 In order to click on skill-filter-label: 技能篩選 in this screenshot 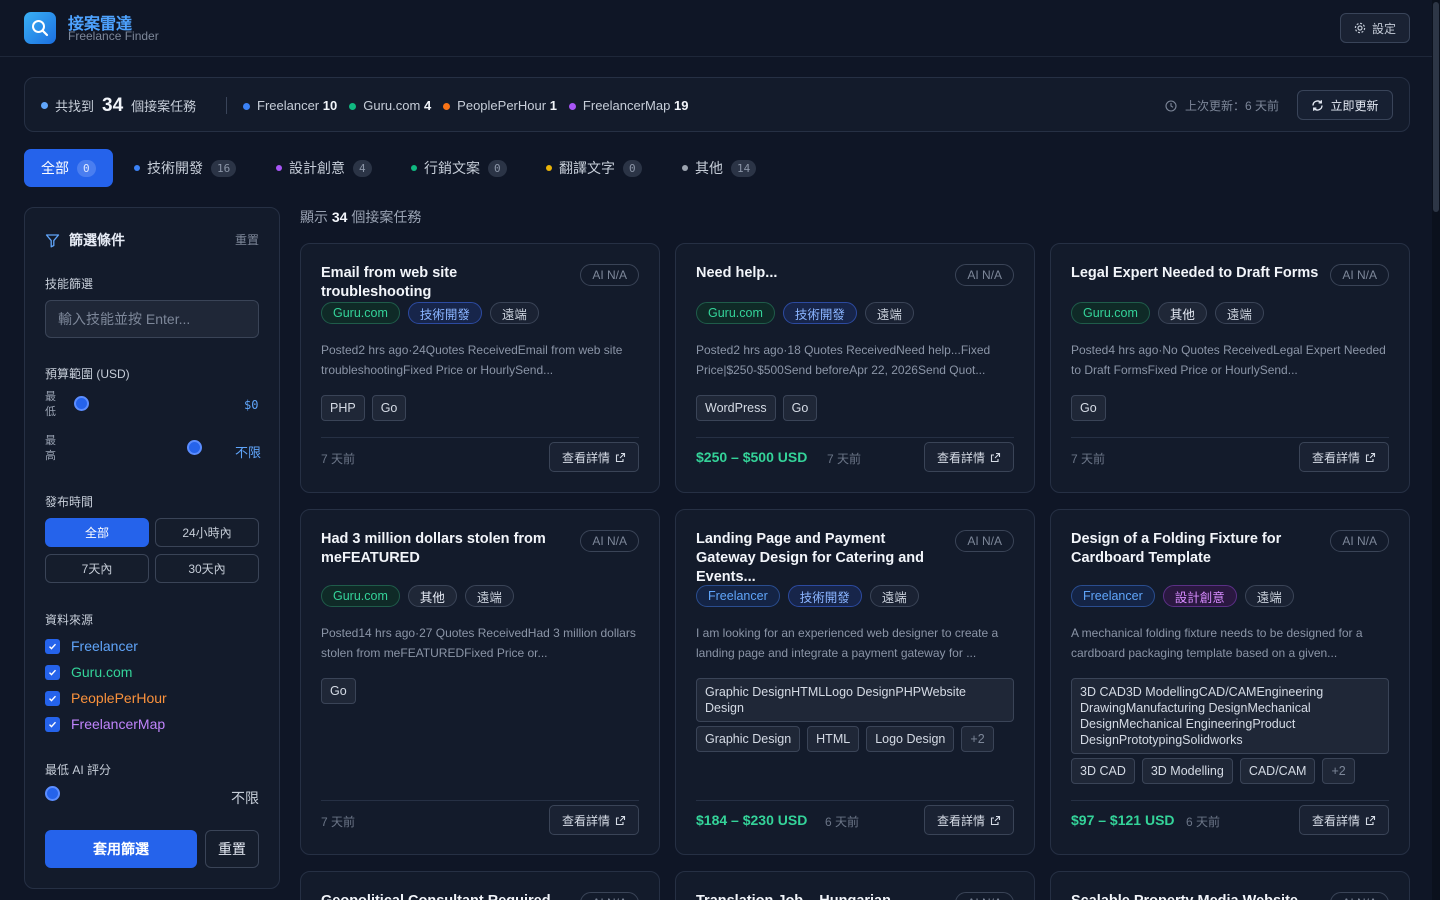, I will do `click(69, 284)`.